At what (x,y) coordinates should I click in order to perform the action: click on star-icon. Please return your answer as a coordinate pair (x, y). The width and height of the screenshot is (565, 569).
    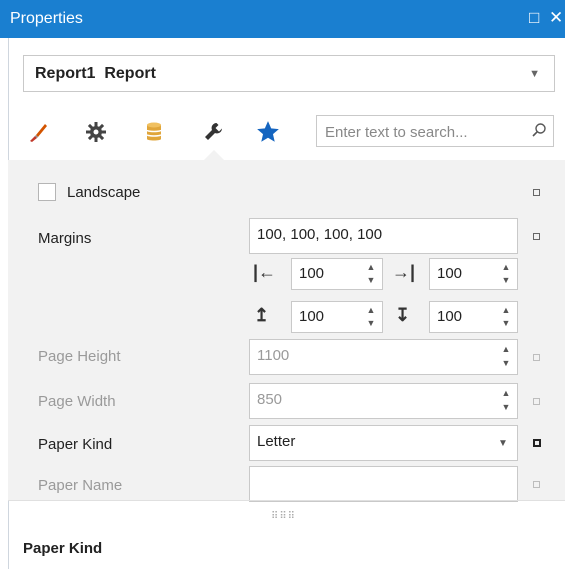
    Looking at the image, I should click on (268, 131).